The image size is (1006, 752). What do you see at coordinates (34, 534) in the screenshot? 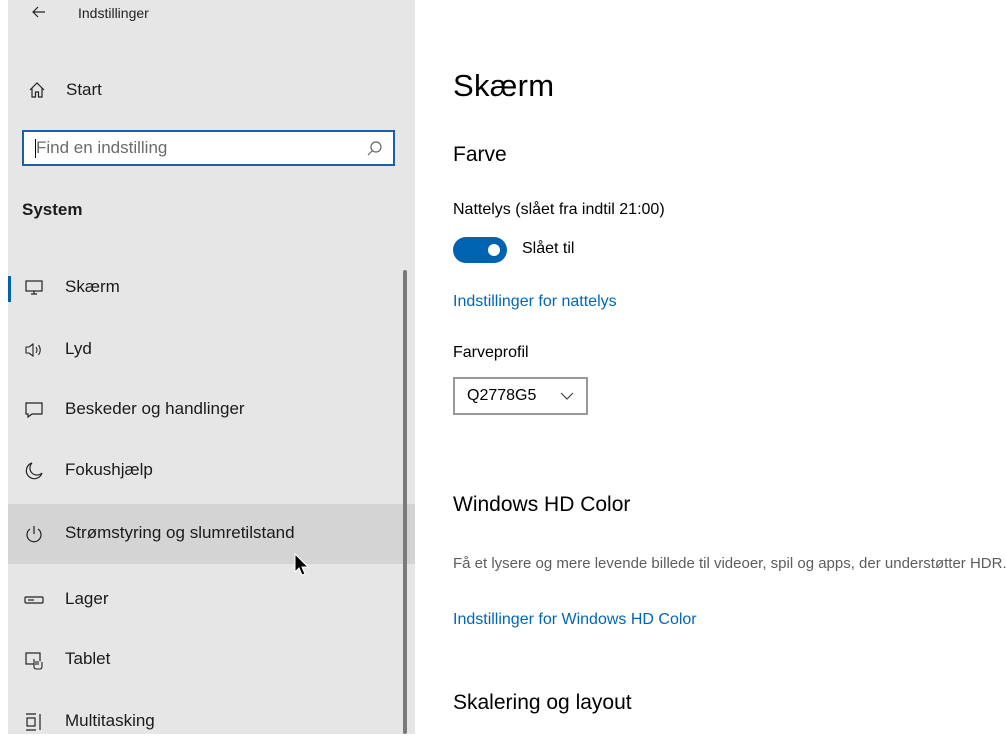
I see `power-icon` at bounding box center [34, 534].